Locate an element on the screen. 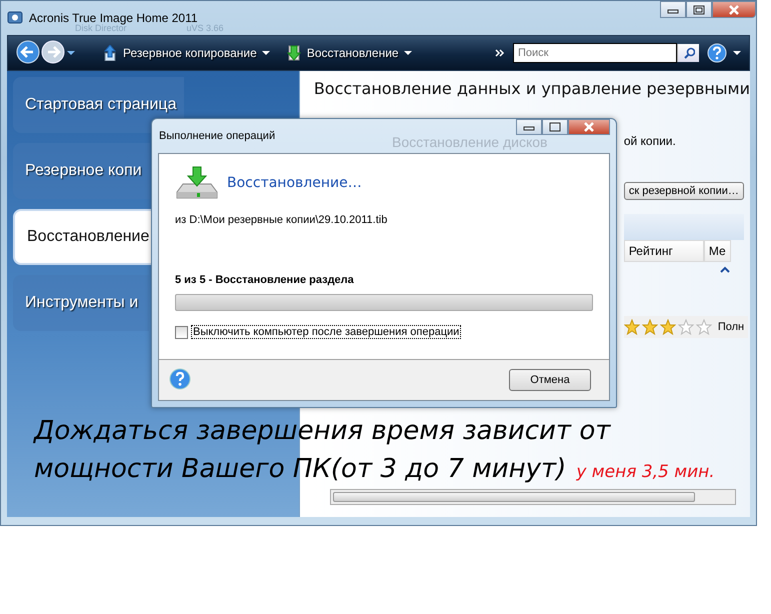 This screenshot has width=771, height=614. column-header: Ме is located at coordinates (717, 251).